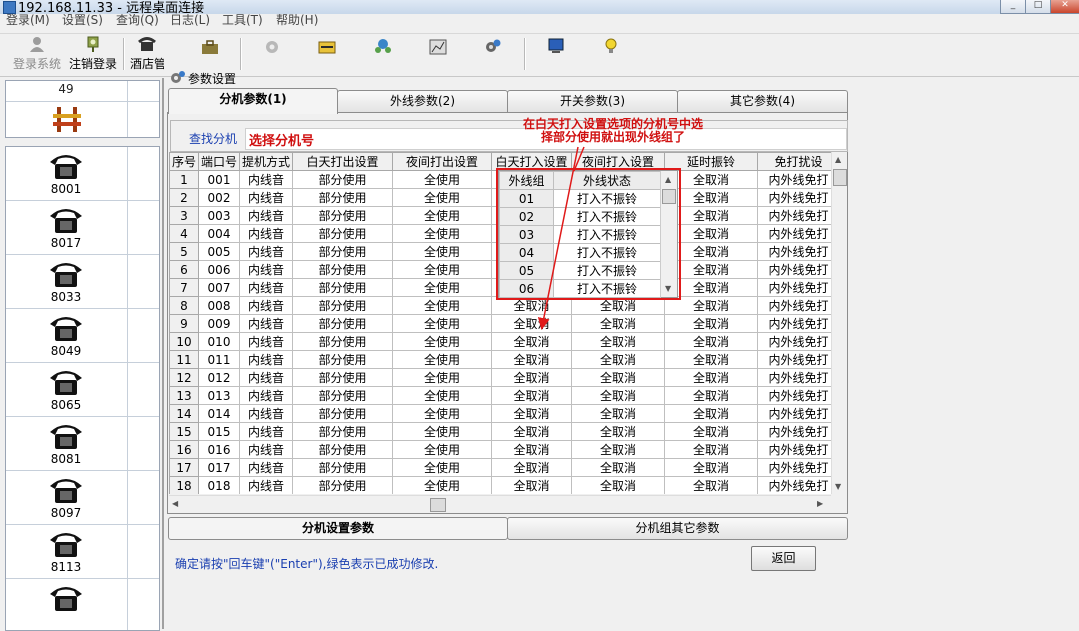 This screenshot has height=631, width=1079. Describe the element at coordinates (175, 503) in the screenshot. I see `scroll-left-icon: ◀` at that location.